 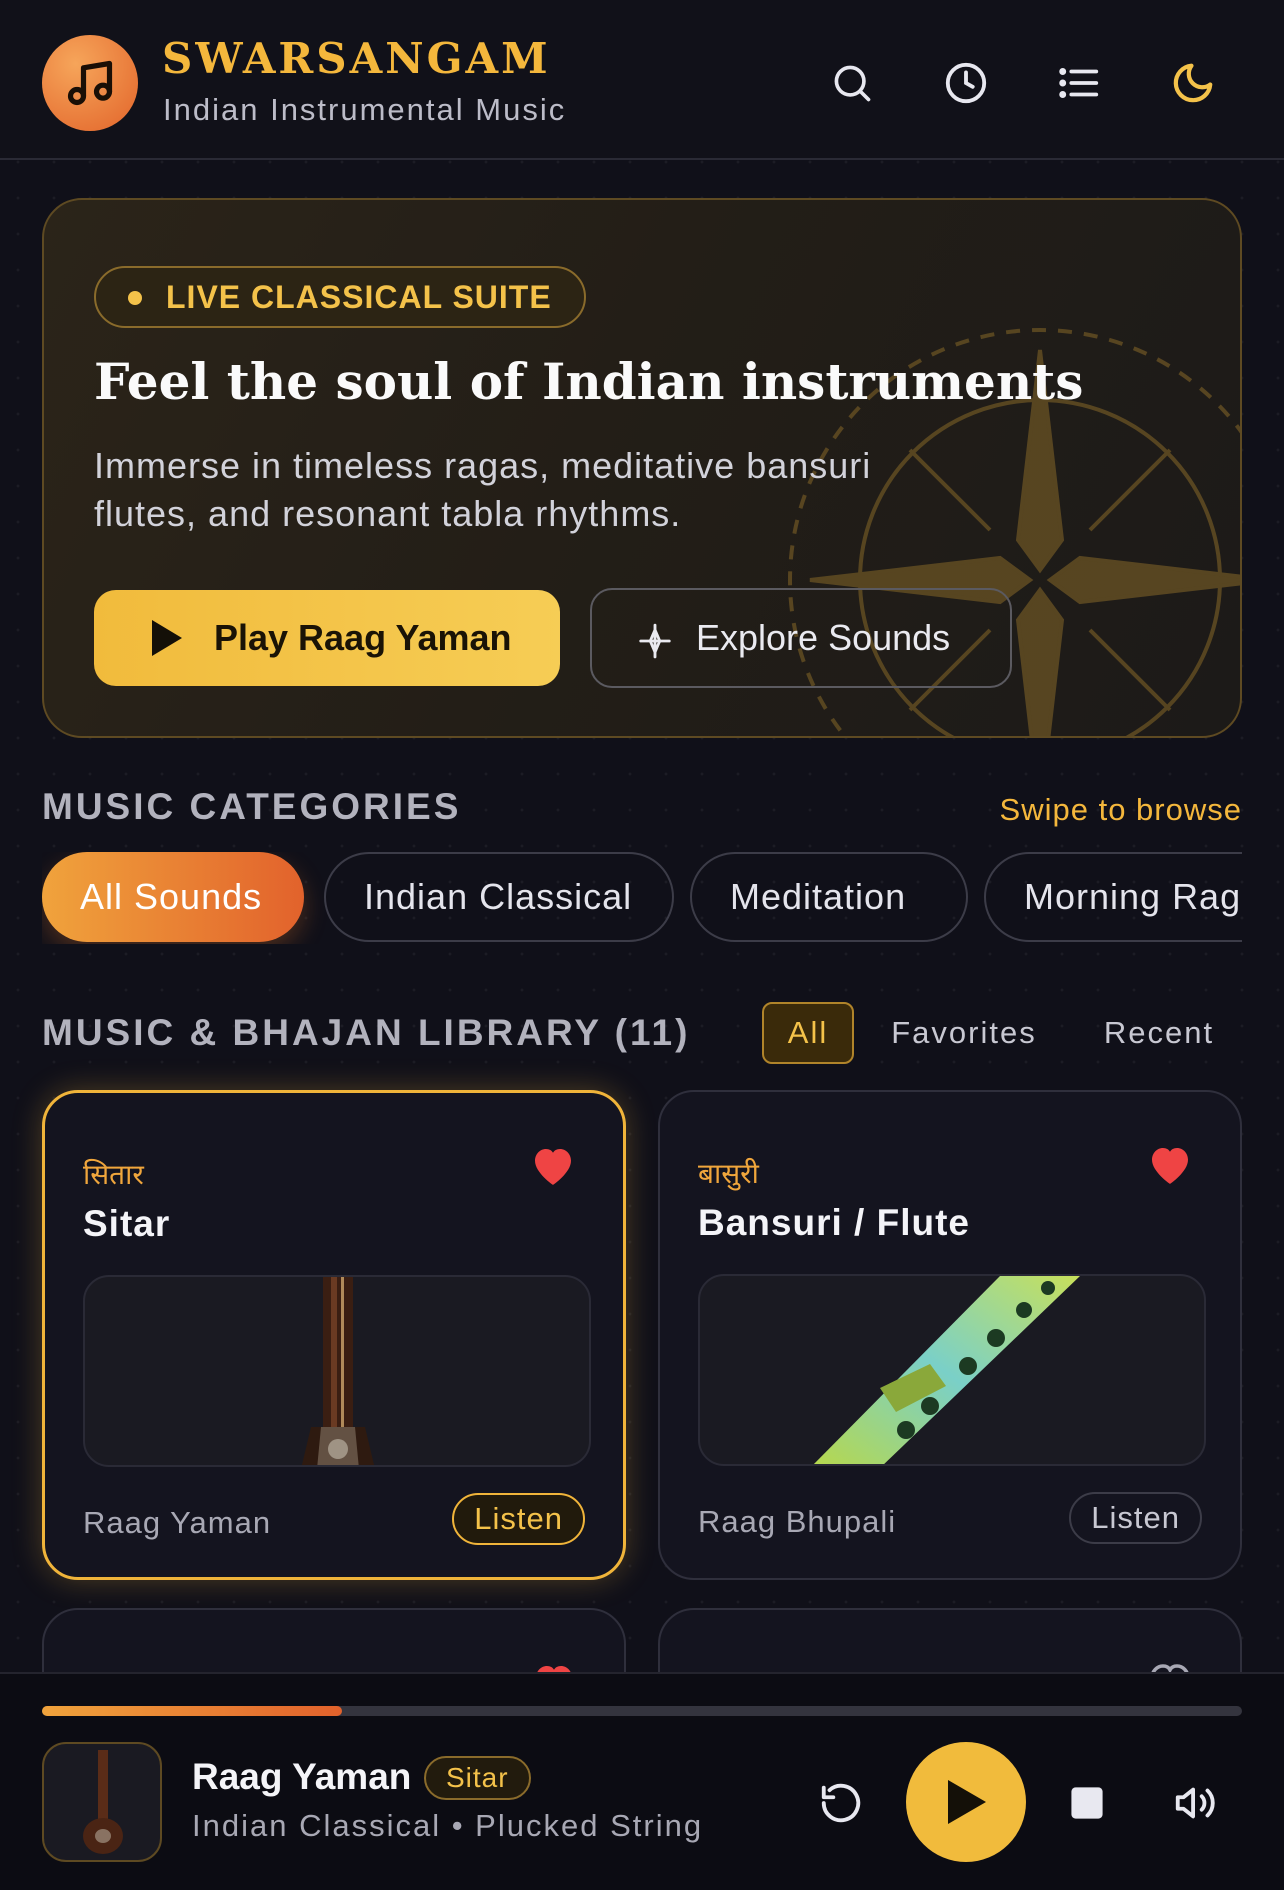 What do you see at coordinates (448, 1825) in the screenshot?
I see `now-playing-subtitle: Indian Classical • Plucked String` at bounding box center [448, 1825].